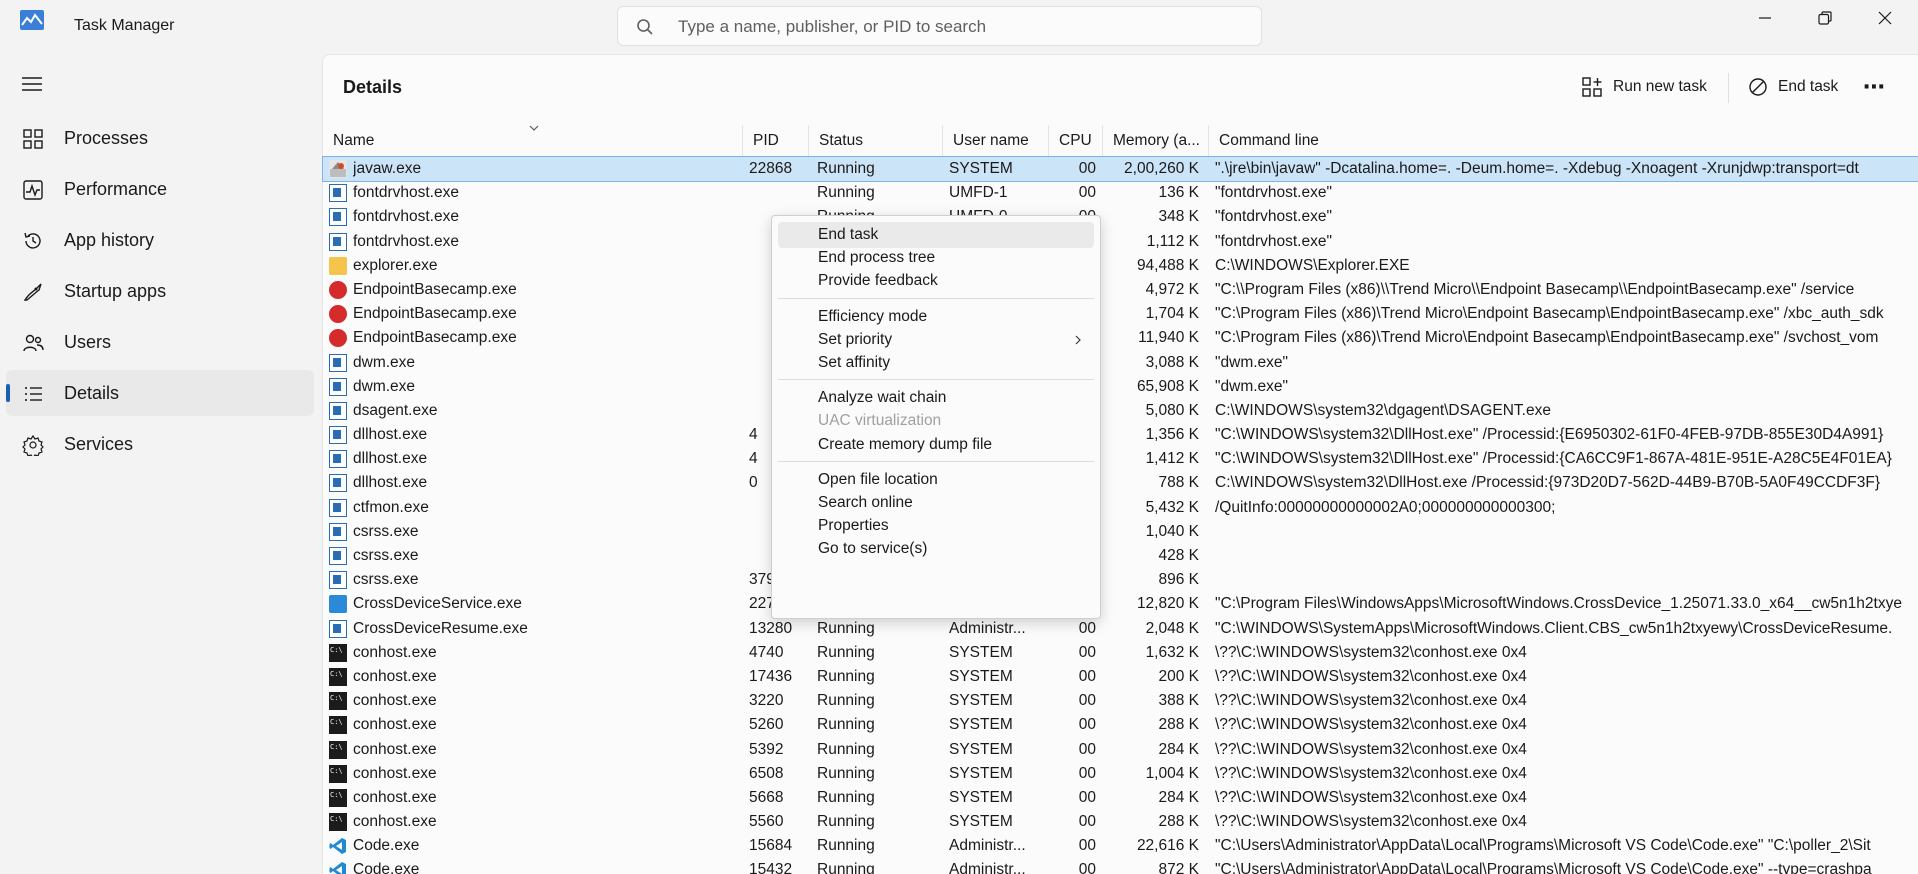 The image size is (1918, 874). What do you see at coordinates (160, 444) in the screenshot?
I see `sidebar-item-services: Services` at bounding box center [160, 444].